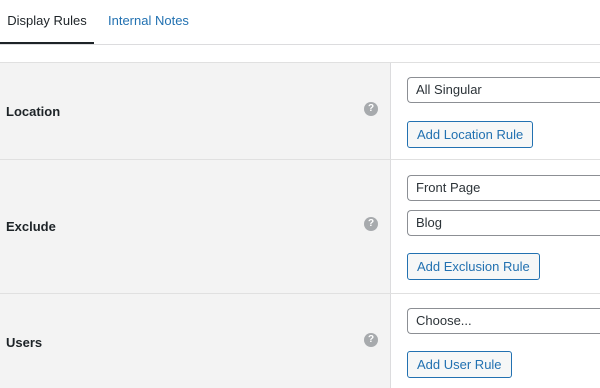  Describe the element at coordinates (470, 134) in the screenshot. I see `add-location-rule-button: Add Location Rule` at that location.